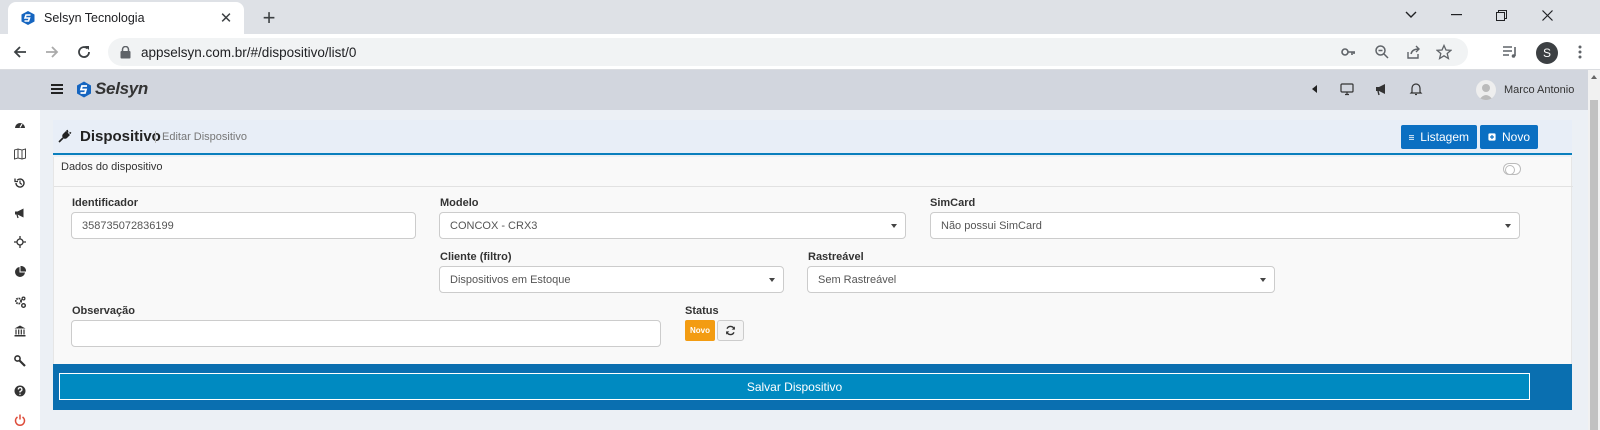  I want to click on scrollbar-thumb, so click(1594, 265).